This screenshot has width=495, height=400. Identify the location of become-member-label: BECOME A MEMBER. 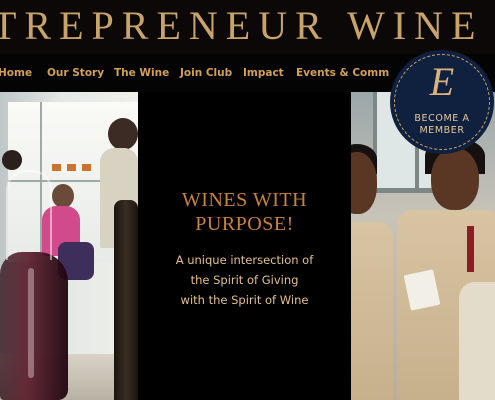
(442, 124).